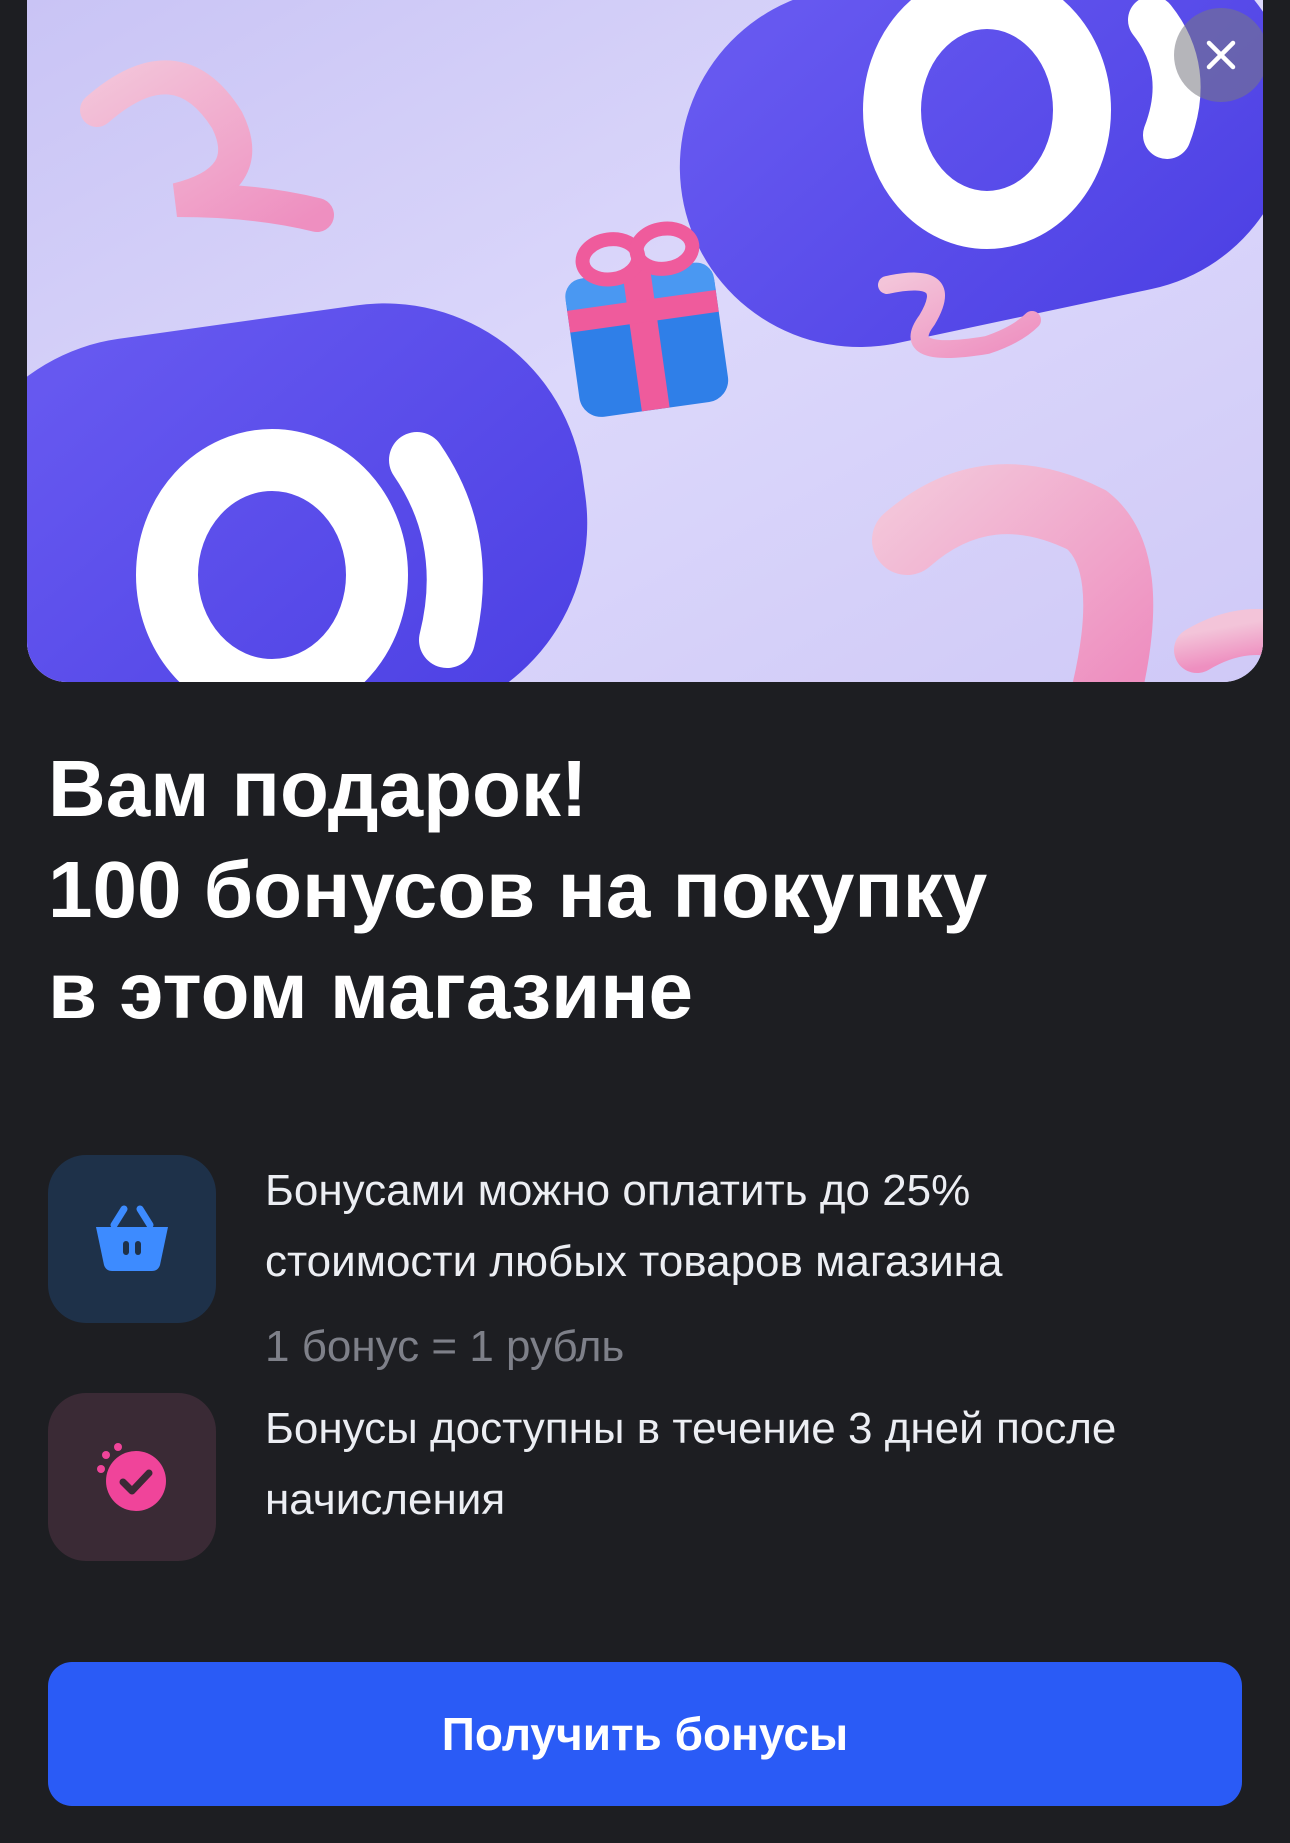 This screenshot has width=1290, height=1843. What do you see at coordinates (1221, 55) in the screenshot?
I see `close-icon` at bounding box center [1221, 55].